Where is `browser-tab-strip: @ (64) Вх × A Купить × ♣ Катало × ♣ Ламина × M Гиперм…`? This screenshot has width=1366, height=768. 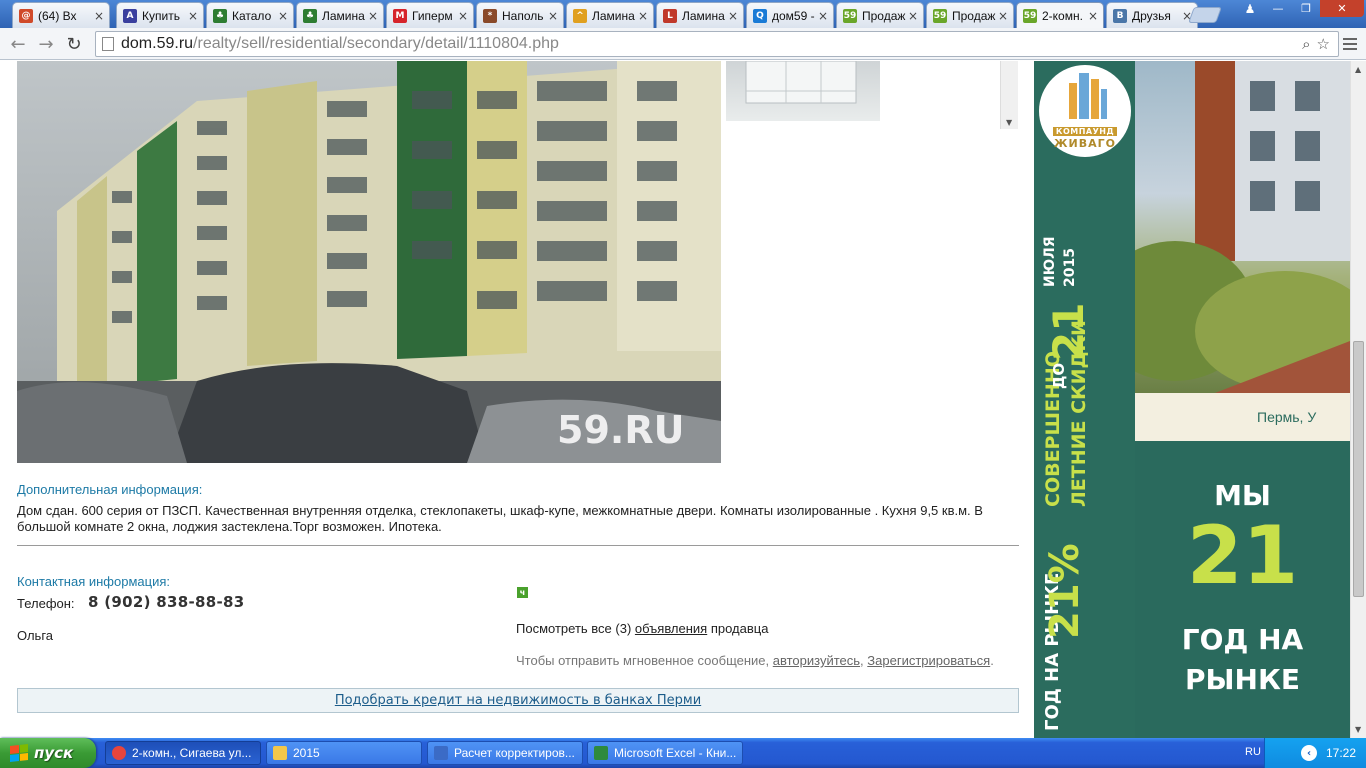
browser-tab-strip: @ (64) Вх × A Купить × ♣ Катало × ♣ Ламина × M Гиперм… is located at coordinates (683, 14).